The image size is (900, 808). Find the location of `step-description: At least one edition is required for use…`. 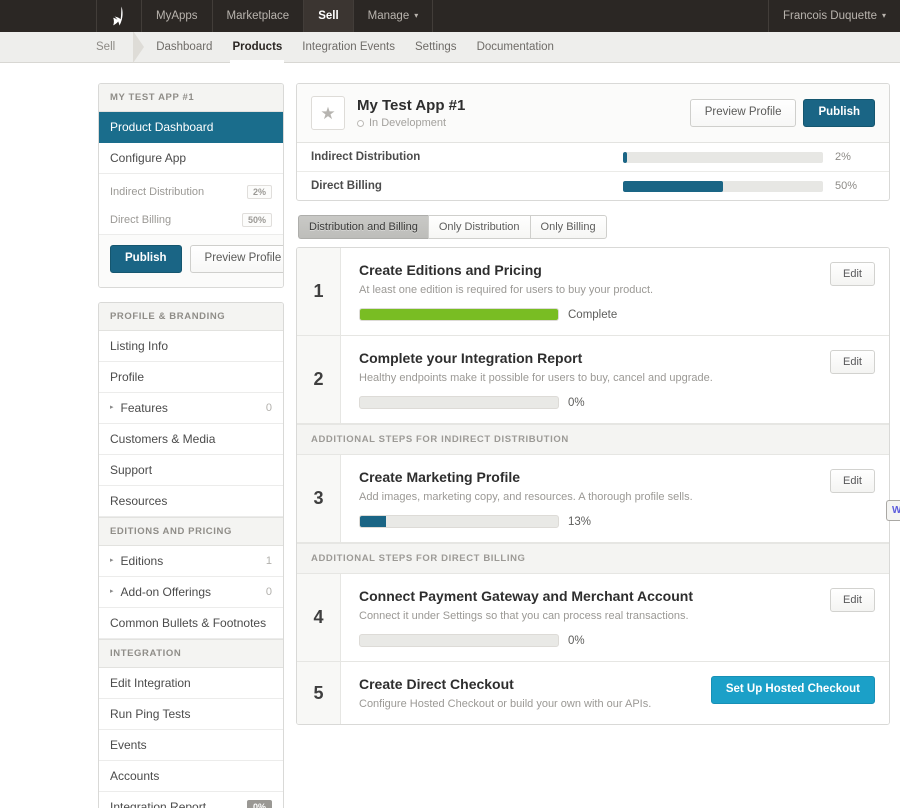

step-description: At least one edition is required for use… is located at coordinates (506, 290).